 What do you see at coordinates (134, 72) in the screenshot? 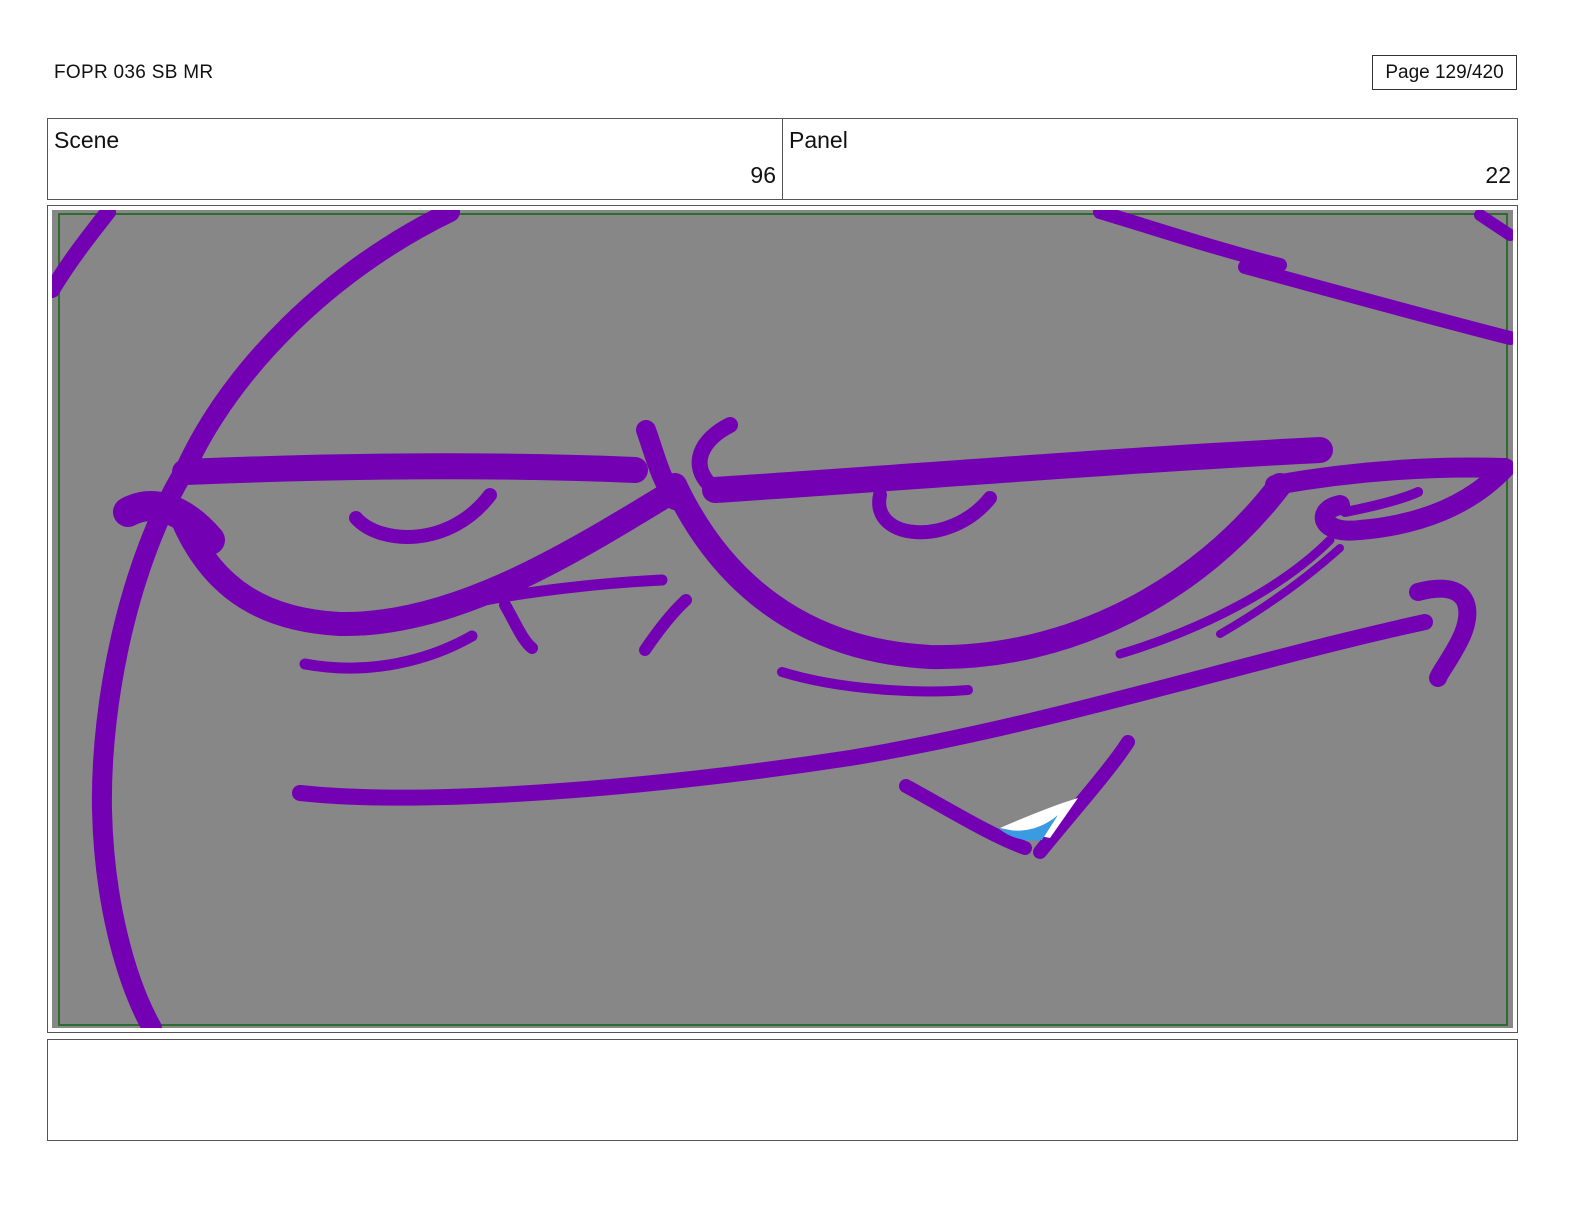
I see `document-title: FOPR 036 SB MR` at bounding box center [134, 72].